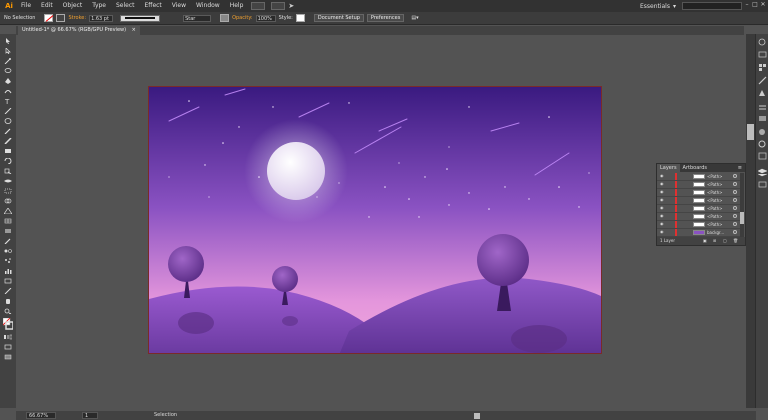  What do you see at coordinates (208, 6) in the screenshot?
I see `menu-window: Window` at bounding box center [208, 6].